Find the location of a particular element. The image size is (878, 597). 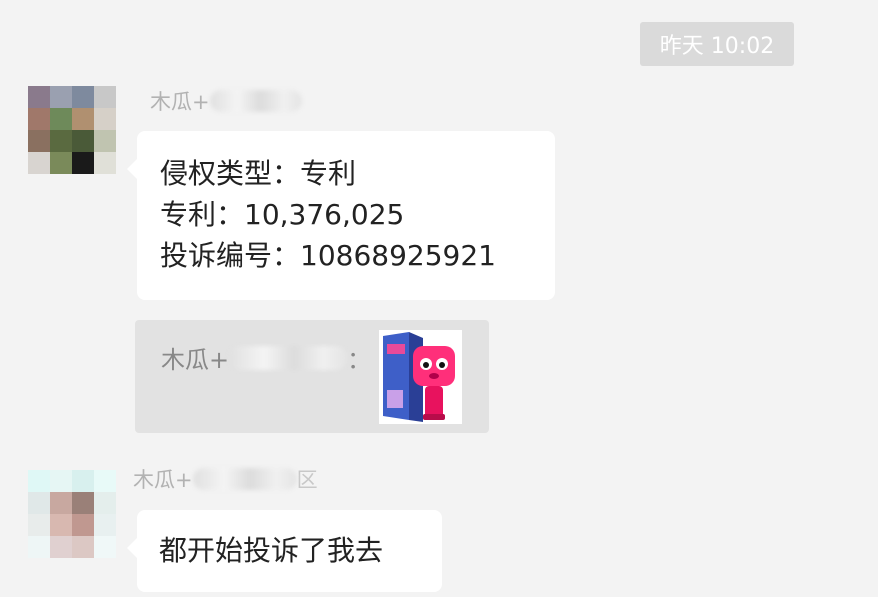

sender-name: 木瓜+ 区 is located at coordinates (225, 479).